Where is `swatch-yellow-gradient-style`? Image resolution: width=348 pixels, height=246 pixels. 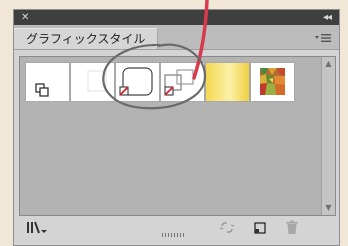 swatch-yellow-gradient-style is located at coordinates (227, 82).